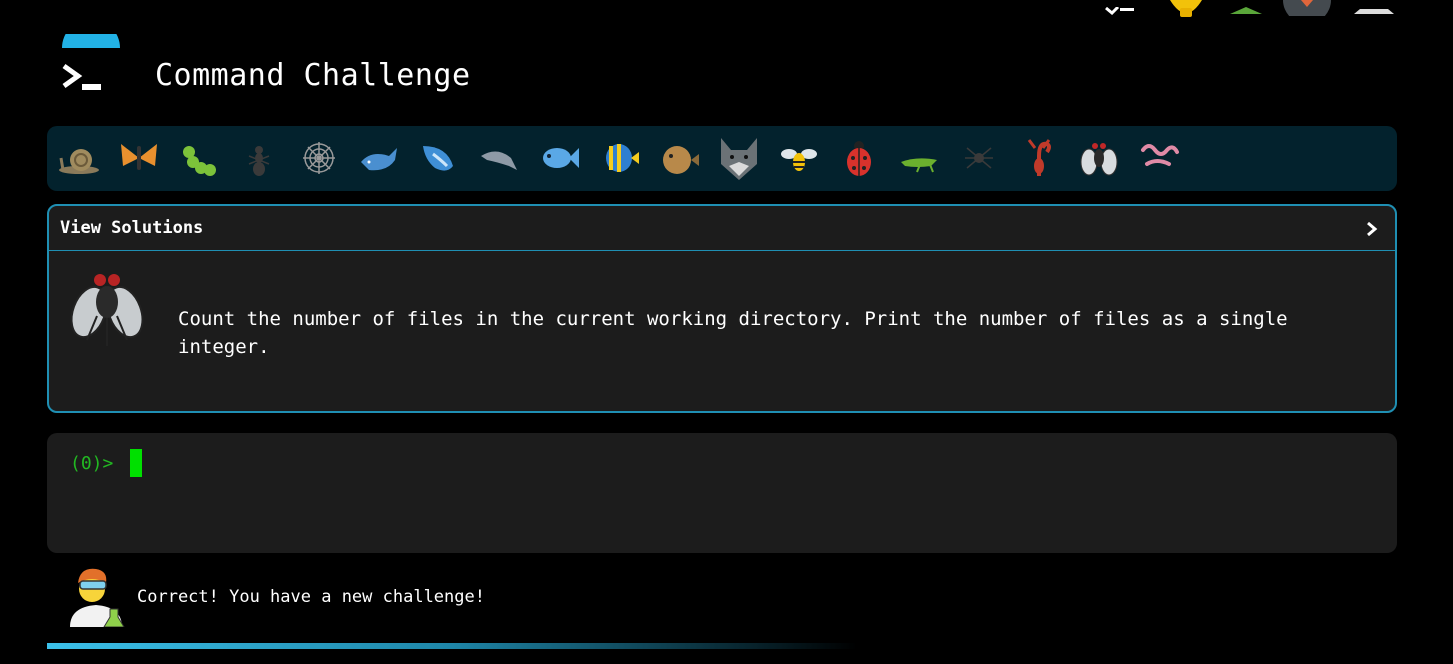 The height and width of the screenshot is (664, 1453). I want to click on ladybug-icon, so click(859, 158).